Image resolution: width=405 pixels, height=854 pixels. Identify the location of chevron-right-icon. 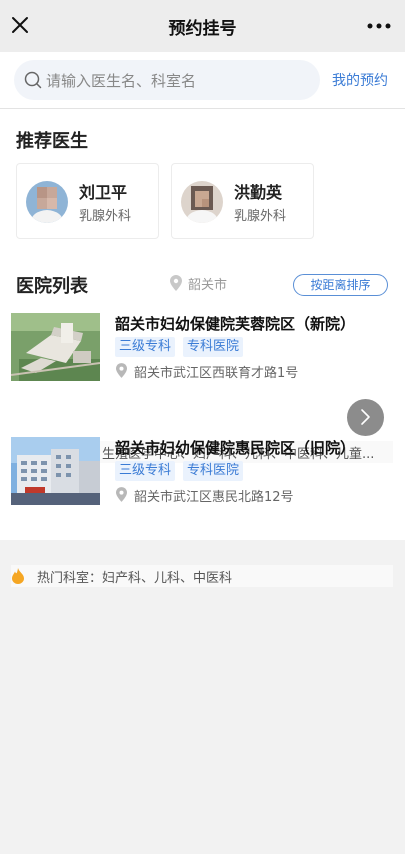
(365, 417).